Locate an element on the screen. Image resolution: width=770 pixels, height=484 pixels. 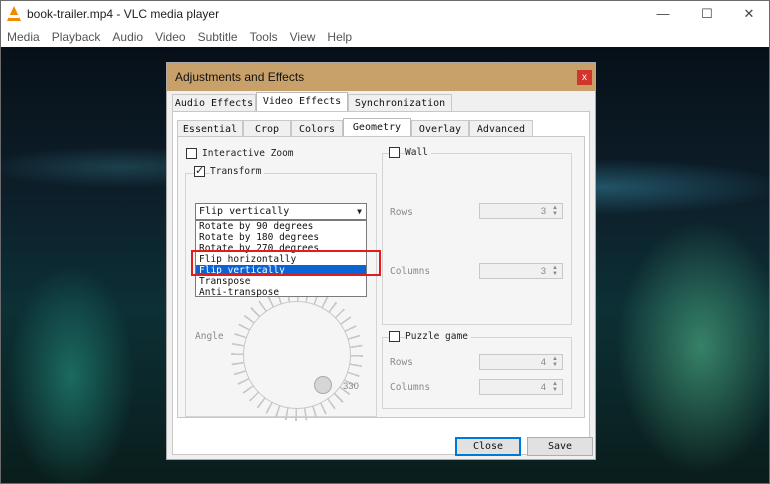
menu-subtitle: Subtitle is located at coordinates (218, 35).